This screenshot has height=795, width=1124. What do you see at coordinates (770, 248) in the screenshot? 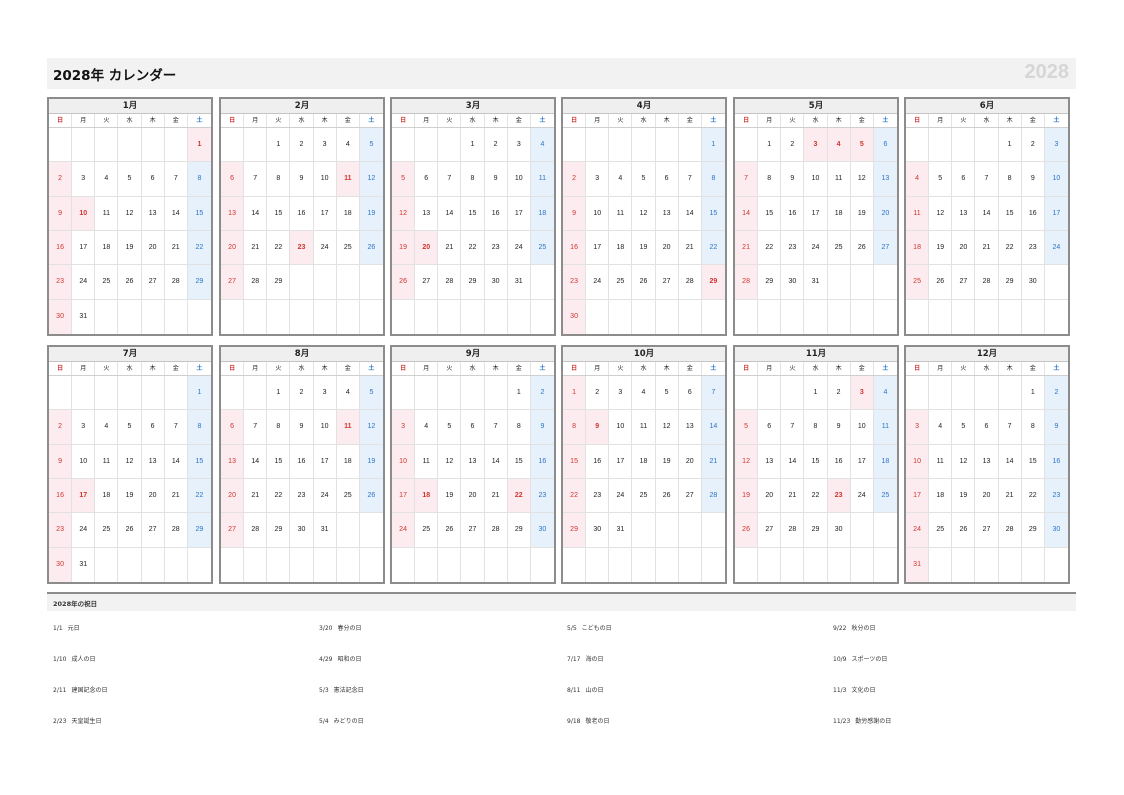
I see `day-cell: 22` at bounding box center [770, 248].